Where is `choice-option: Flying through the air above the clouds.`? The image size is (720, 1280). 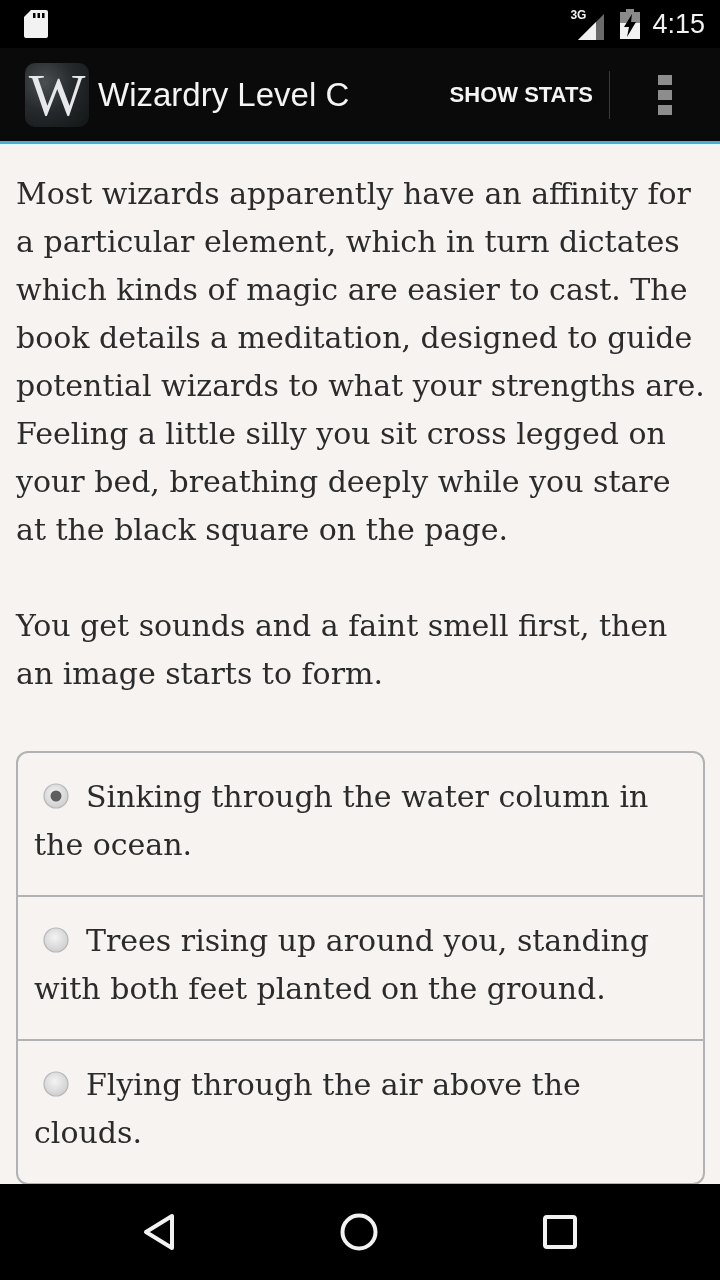
choice-option: Flying through the air above the clouds. is located at coordinates (360, 1112).